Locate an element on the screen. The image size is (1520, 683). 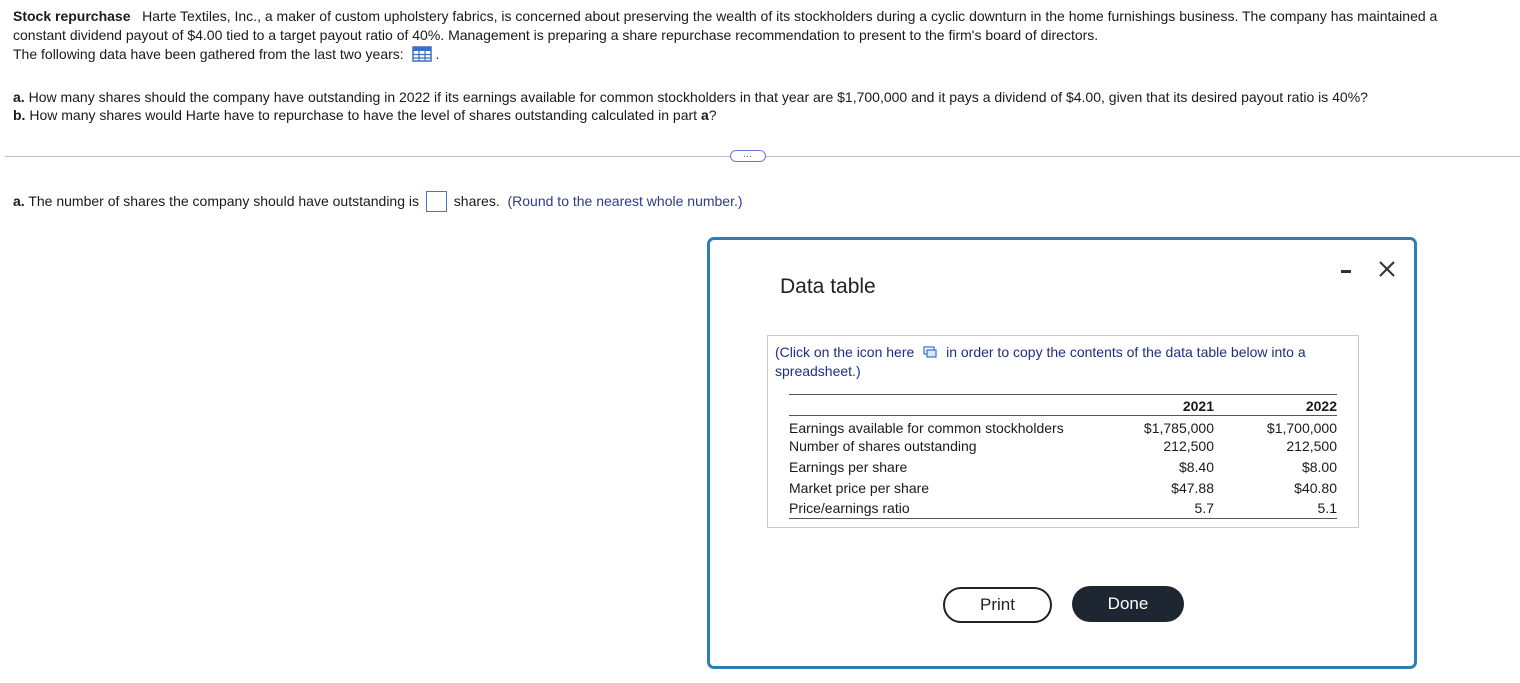
cell-2021: $47.88 is located at coordinates (1192, 487).